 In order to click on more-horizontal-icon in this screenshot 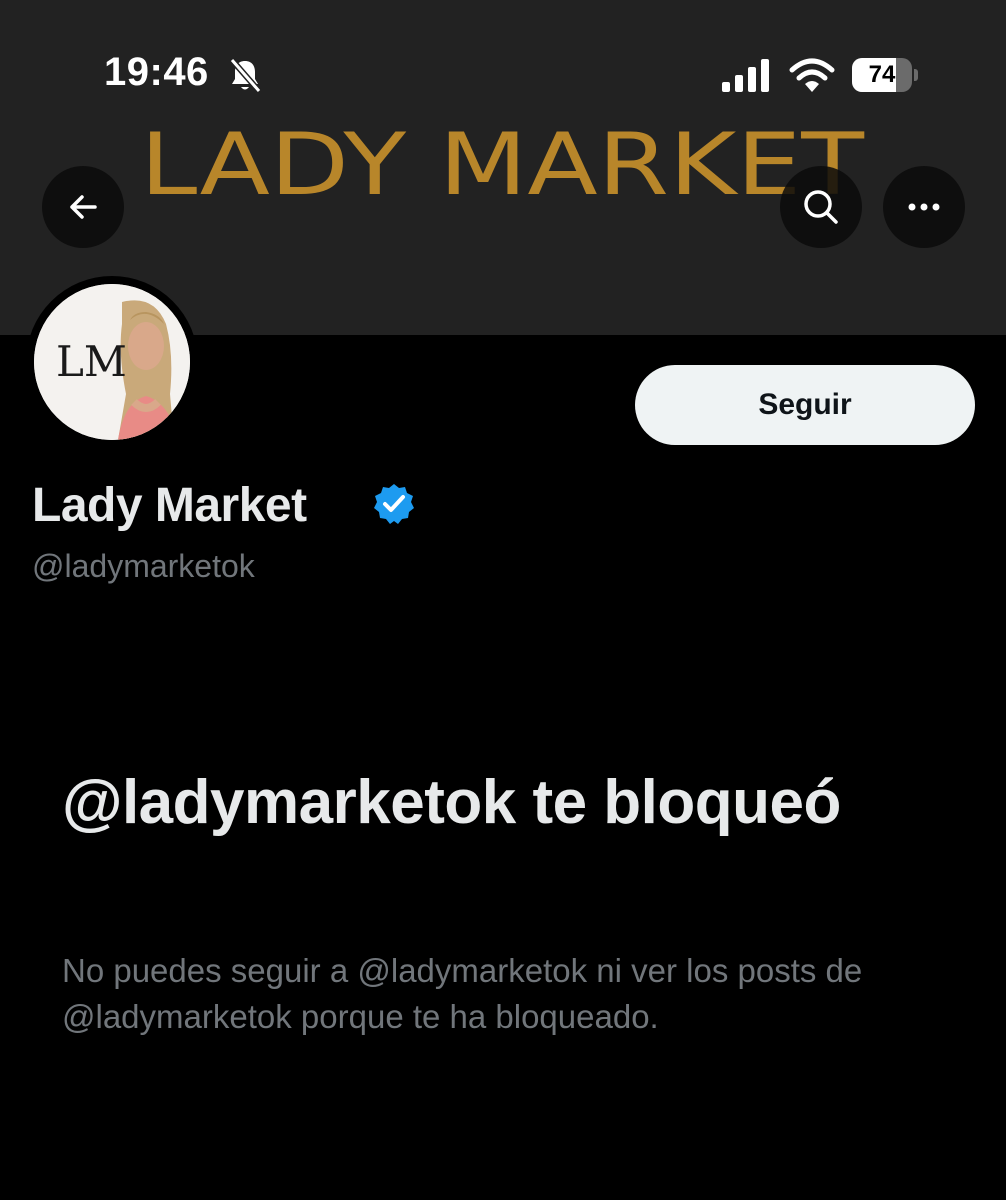, I will do `click(924, 207)`.